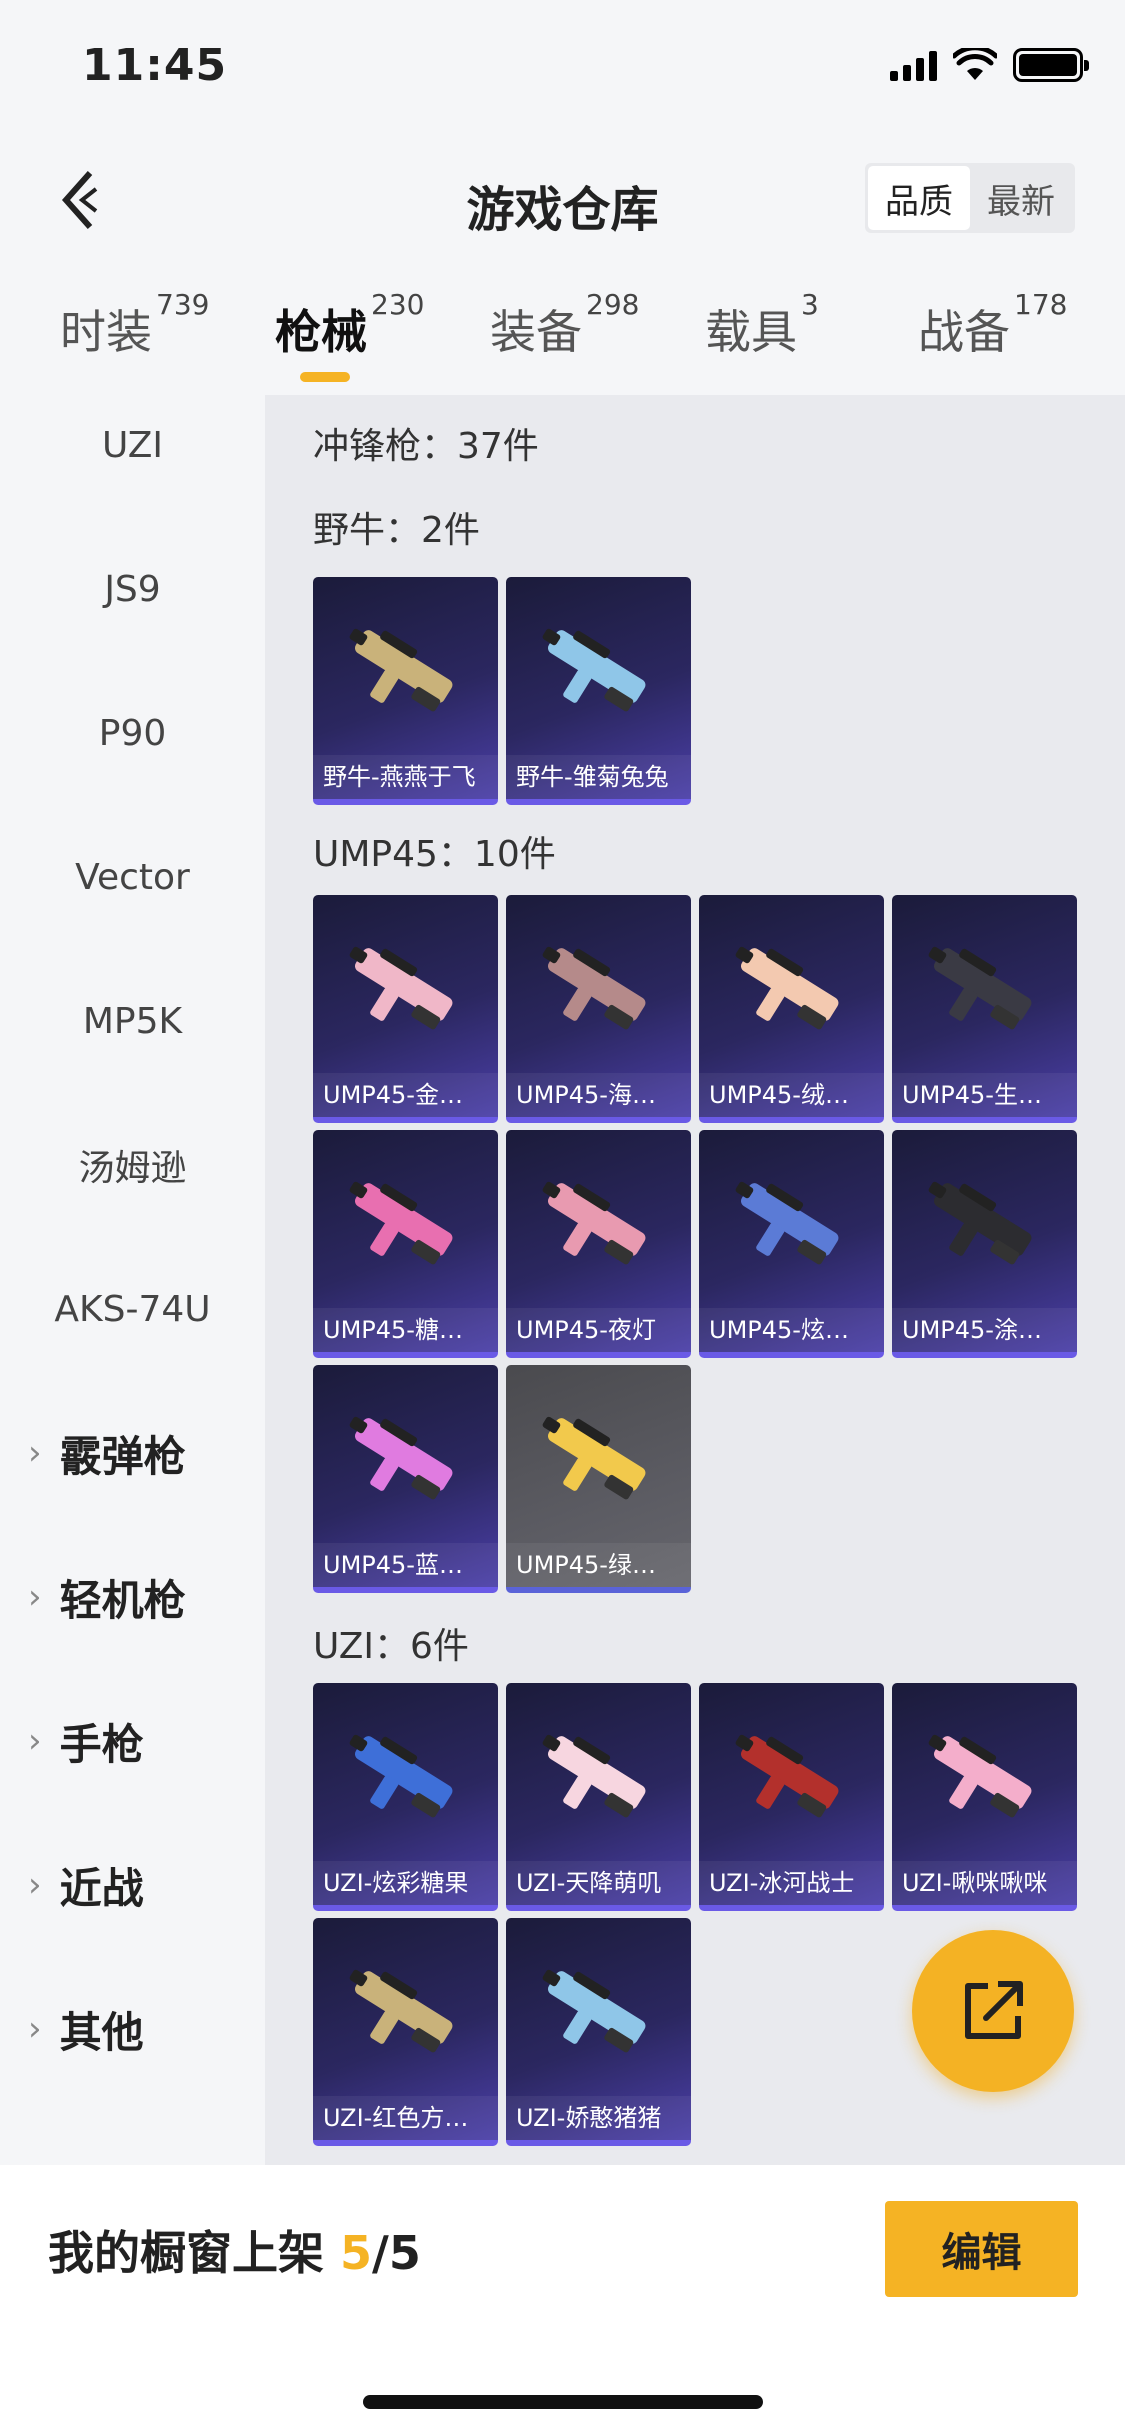 The width and height of the screenshot is (1125, 2436). Describe the element at coordinates (356, 2253) in the screenshot. I see `showcase-count: 5` at that location.